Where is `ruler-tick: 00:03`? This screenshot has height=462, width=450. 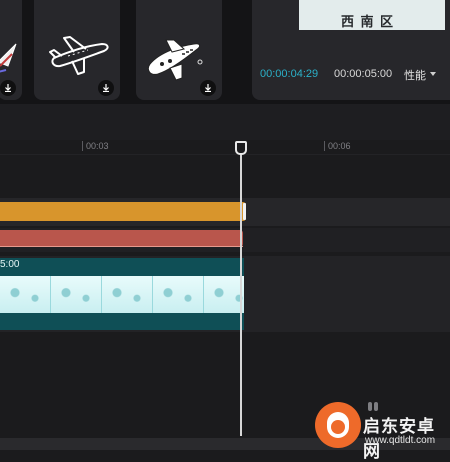 ruler-tick: 00:03 is located at coordinates (95, 146).